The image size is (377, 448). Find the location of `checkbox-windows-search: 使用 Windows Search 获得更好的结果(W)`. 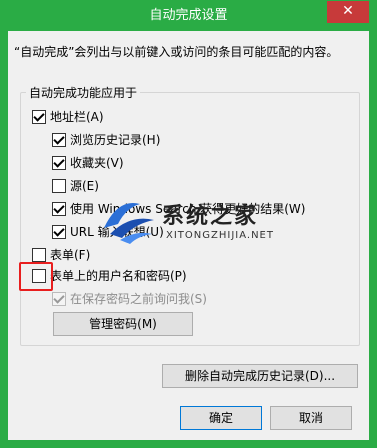

checkbox-windows-search: 使用 Windows Search 获得更好的结果(W) is located at coordinates (178, 209).